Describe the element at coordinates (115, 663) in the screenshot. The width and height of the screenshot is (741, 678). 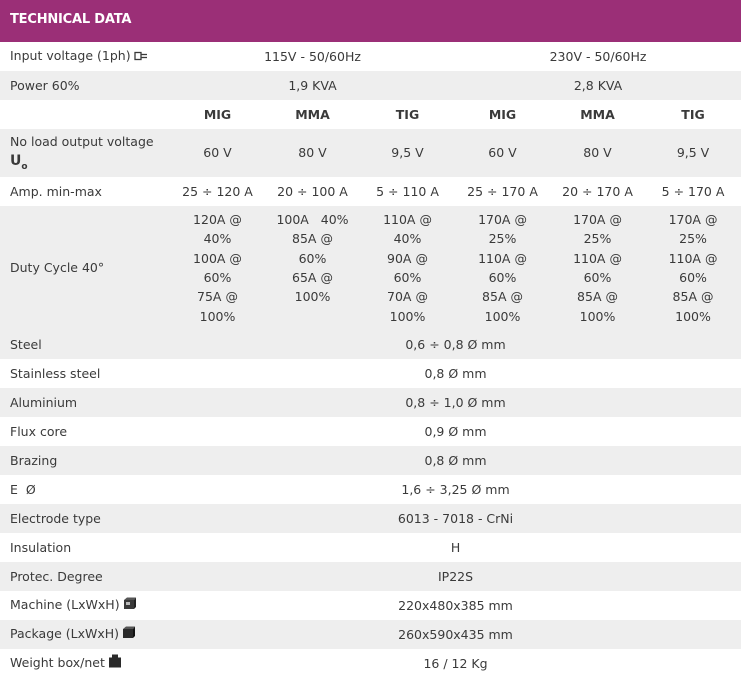
I see `weight-icon` at that location.